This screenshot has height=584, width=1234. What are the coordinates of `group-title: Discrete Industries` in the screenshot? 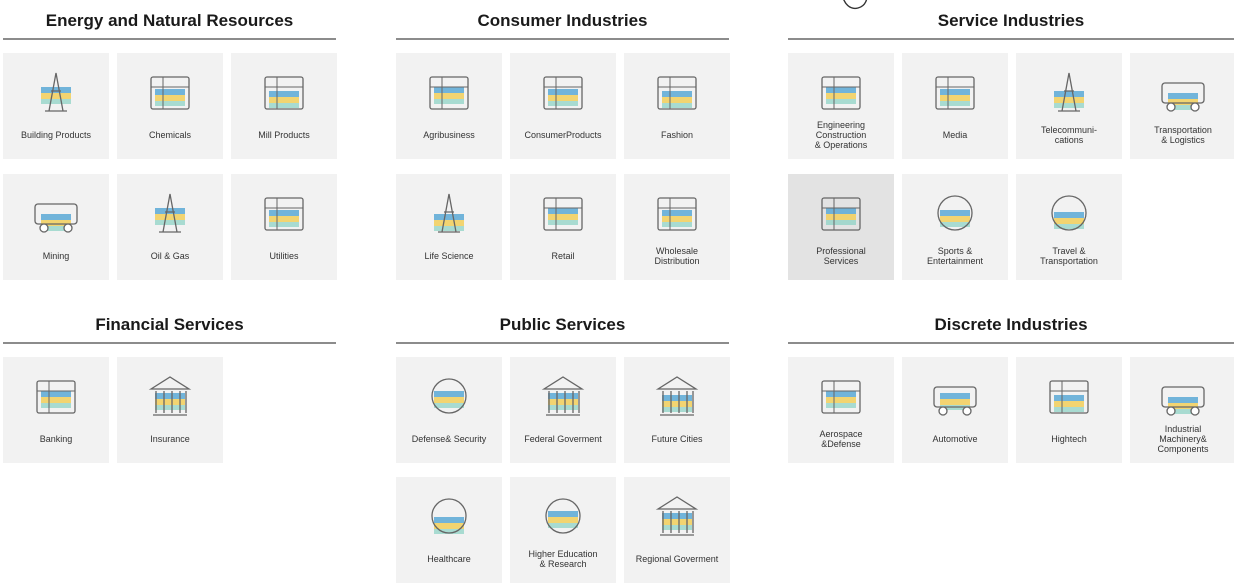 It's located at (1011, 324).